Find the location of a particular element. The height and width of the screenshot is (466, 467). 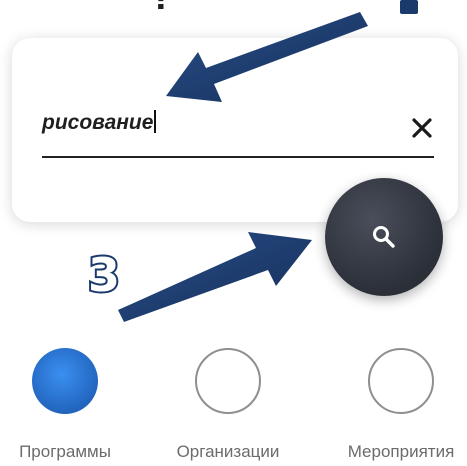

clear-search-button is located at coordinates (422, 128).